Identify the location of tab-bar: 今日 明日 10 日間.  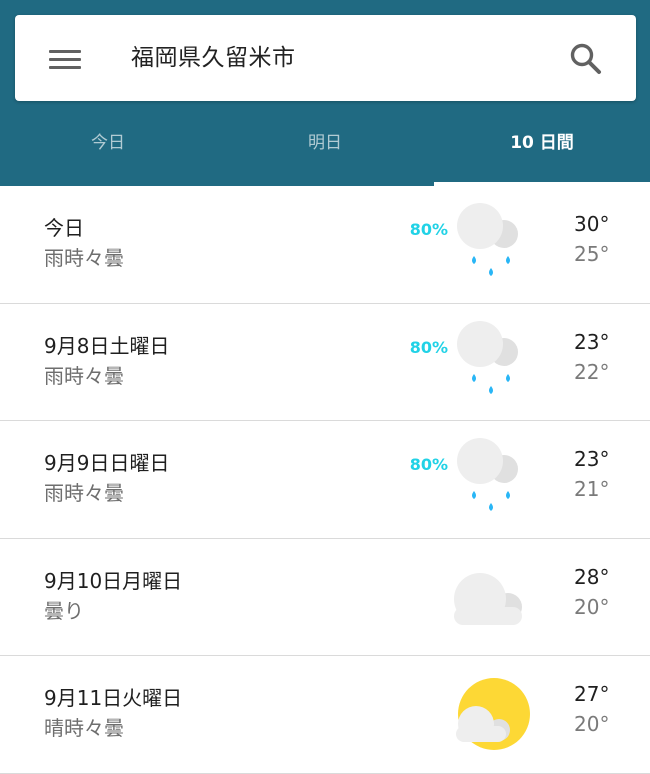
(325, 143).